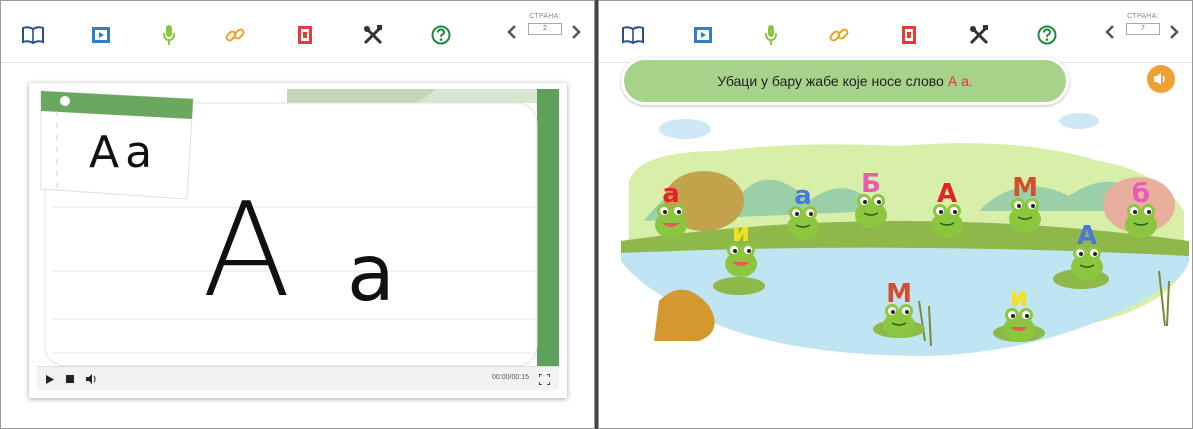  I want to click on stop-icon, so click(70, 379).